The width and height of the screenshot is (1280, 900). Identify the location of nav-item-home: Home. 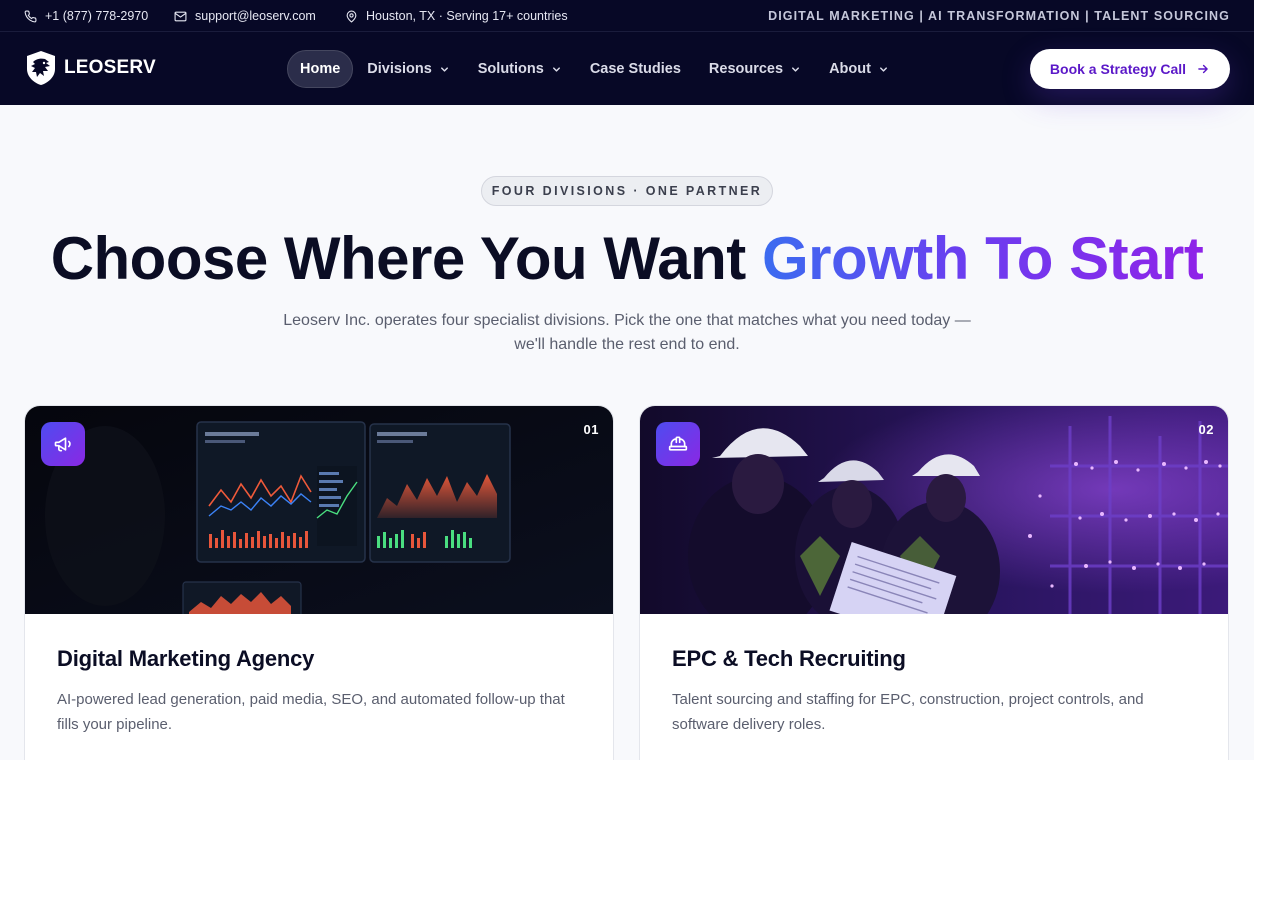
(320, 69).